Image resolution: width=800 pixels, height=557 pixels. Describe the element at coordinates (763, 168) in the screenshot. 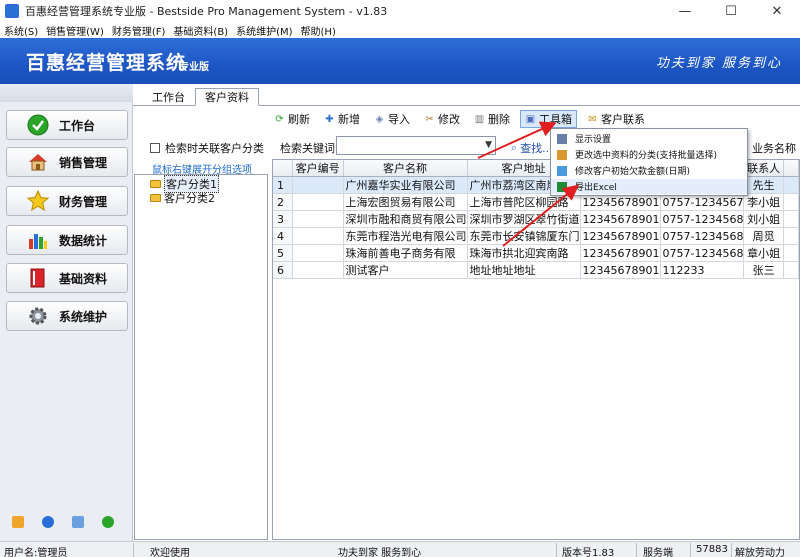

I see `column-header: 联系人` at that location.